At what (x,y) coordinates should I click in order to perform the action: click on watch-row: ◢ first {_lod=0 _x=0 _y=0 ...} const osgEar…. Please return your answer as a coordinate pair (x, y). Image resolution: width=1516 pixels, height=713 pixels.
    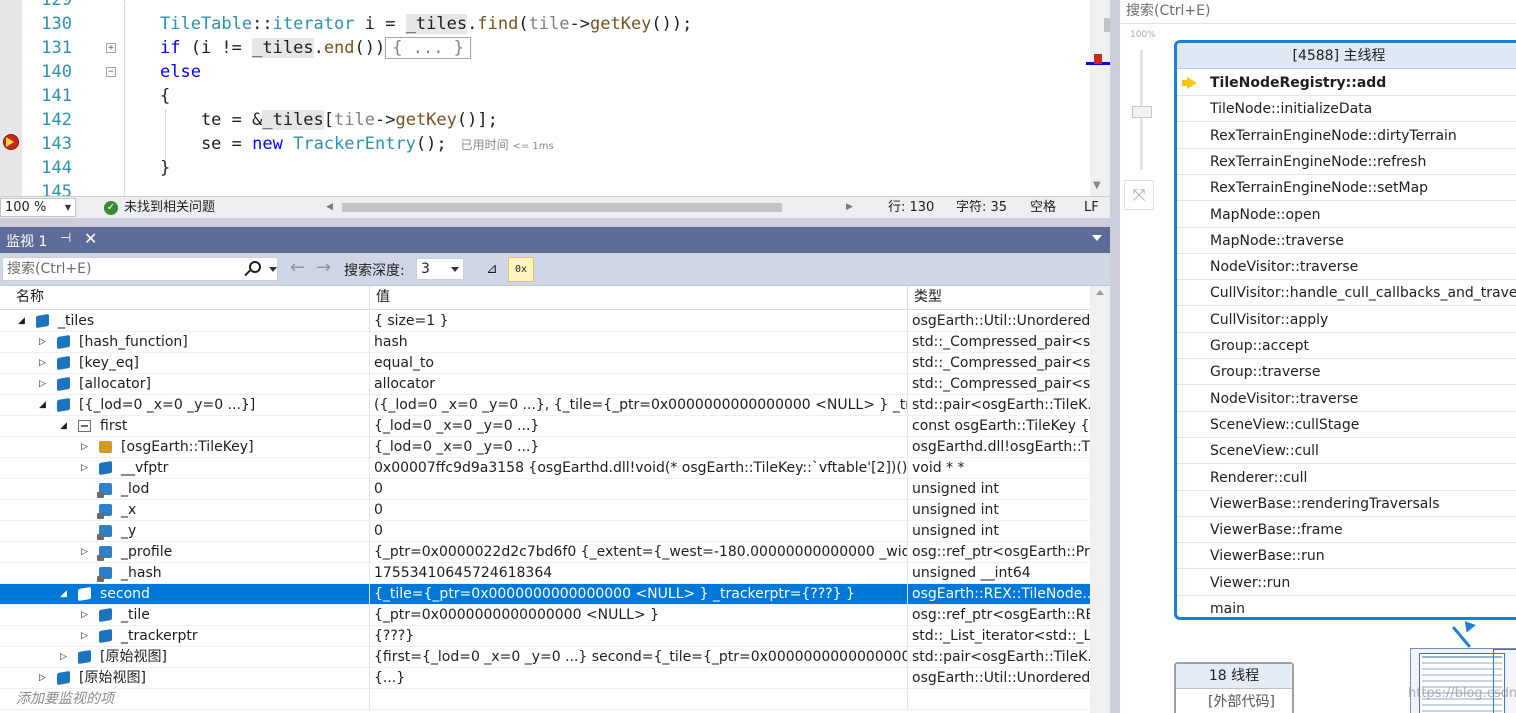
    Looking at the image, I should click on (545, 426).